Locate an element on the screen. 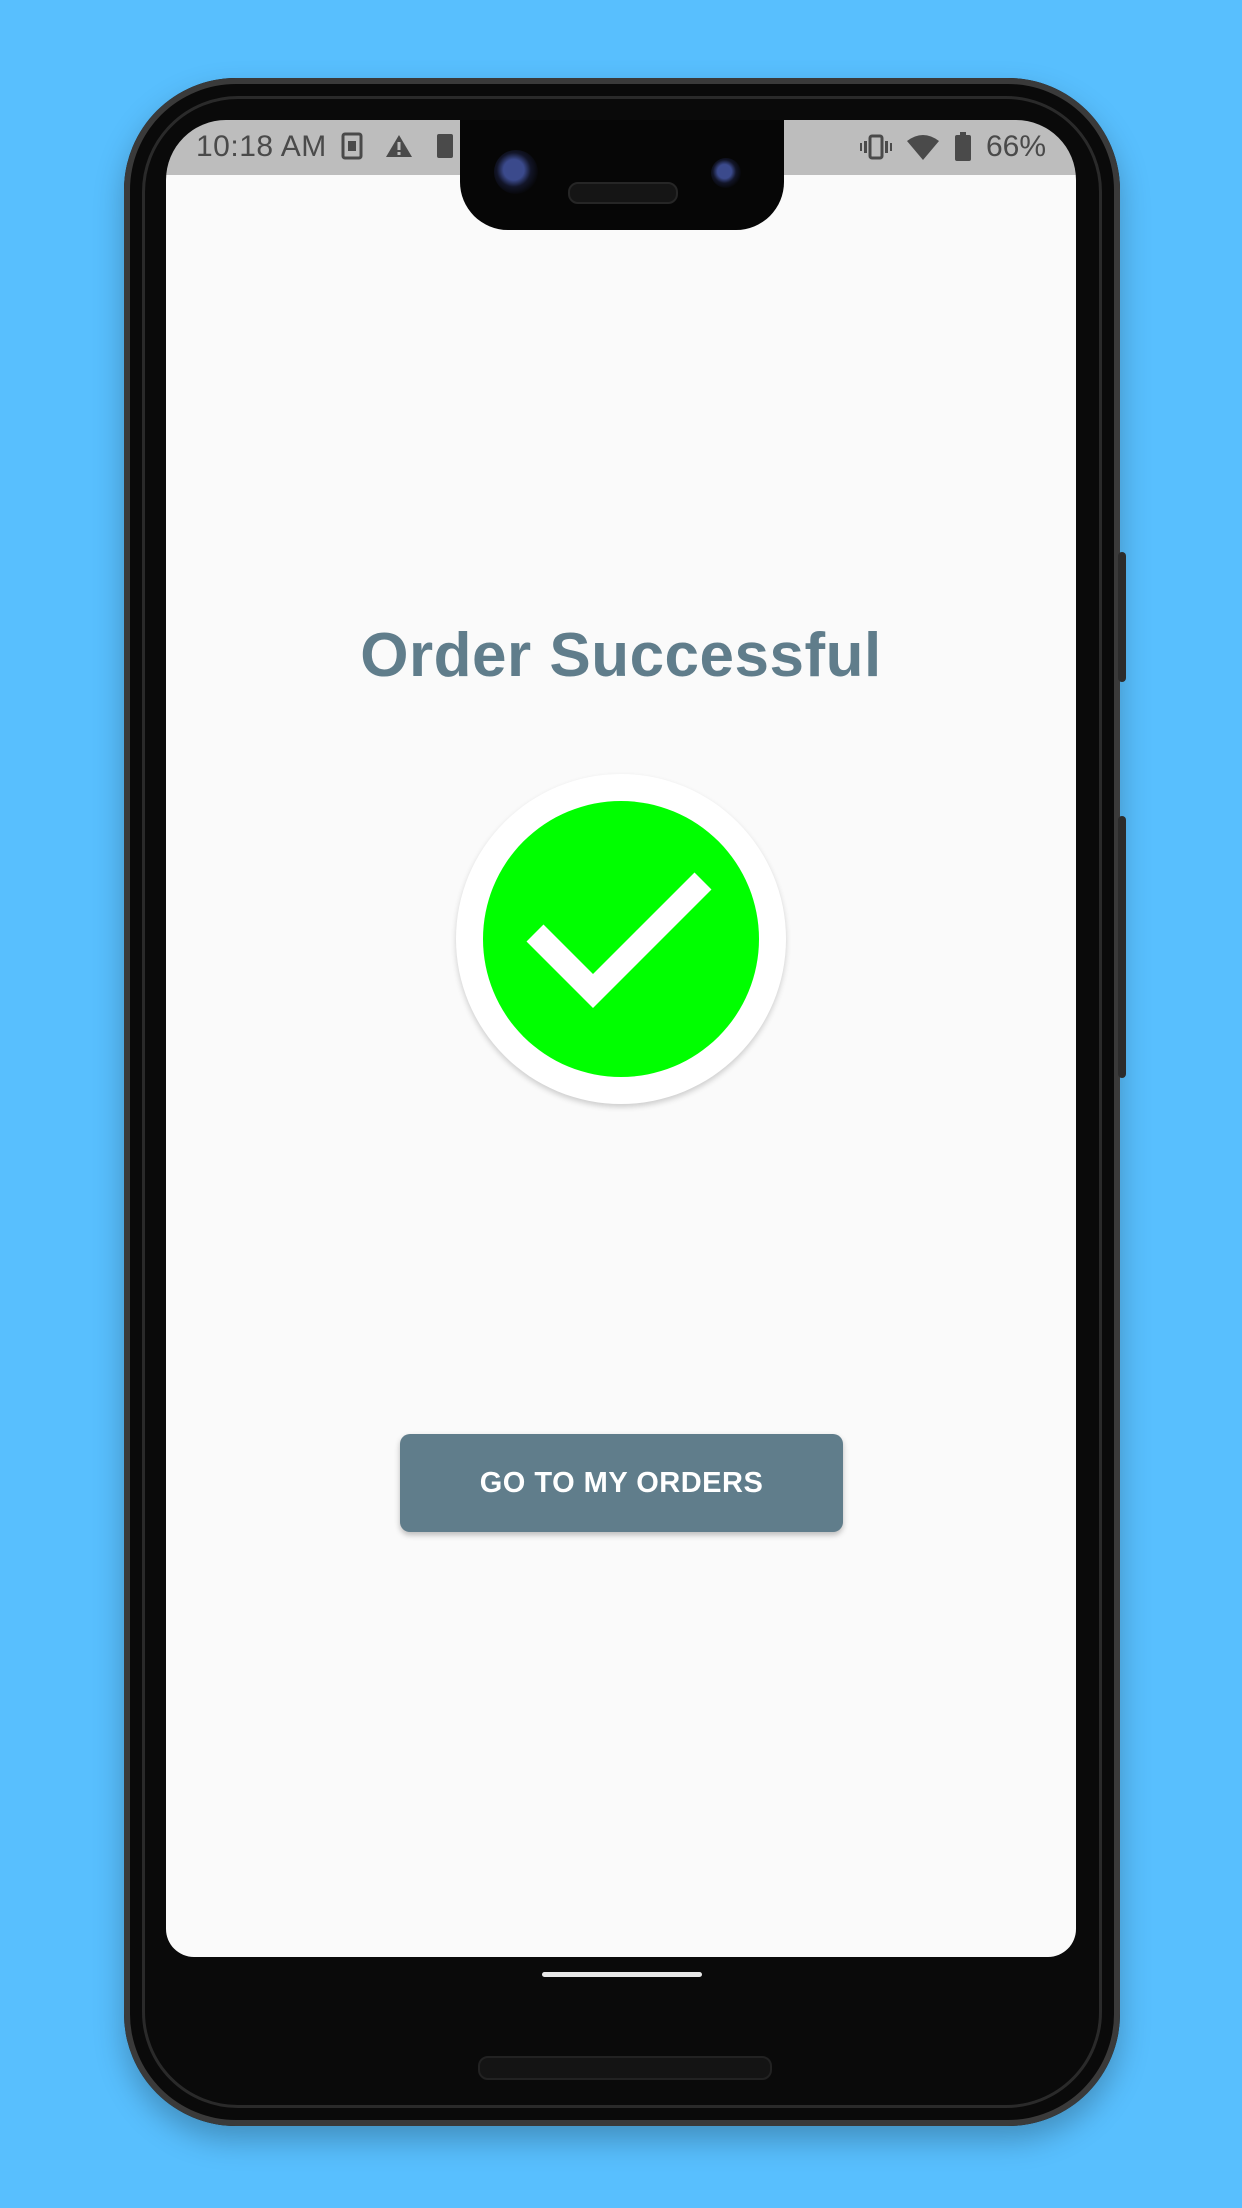 Image resolution: width=1242 pixels, height=2208 pixels. vibrate-icon is located at coordinates (875, 147).